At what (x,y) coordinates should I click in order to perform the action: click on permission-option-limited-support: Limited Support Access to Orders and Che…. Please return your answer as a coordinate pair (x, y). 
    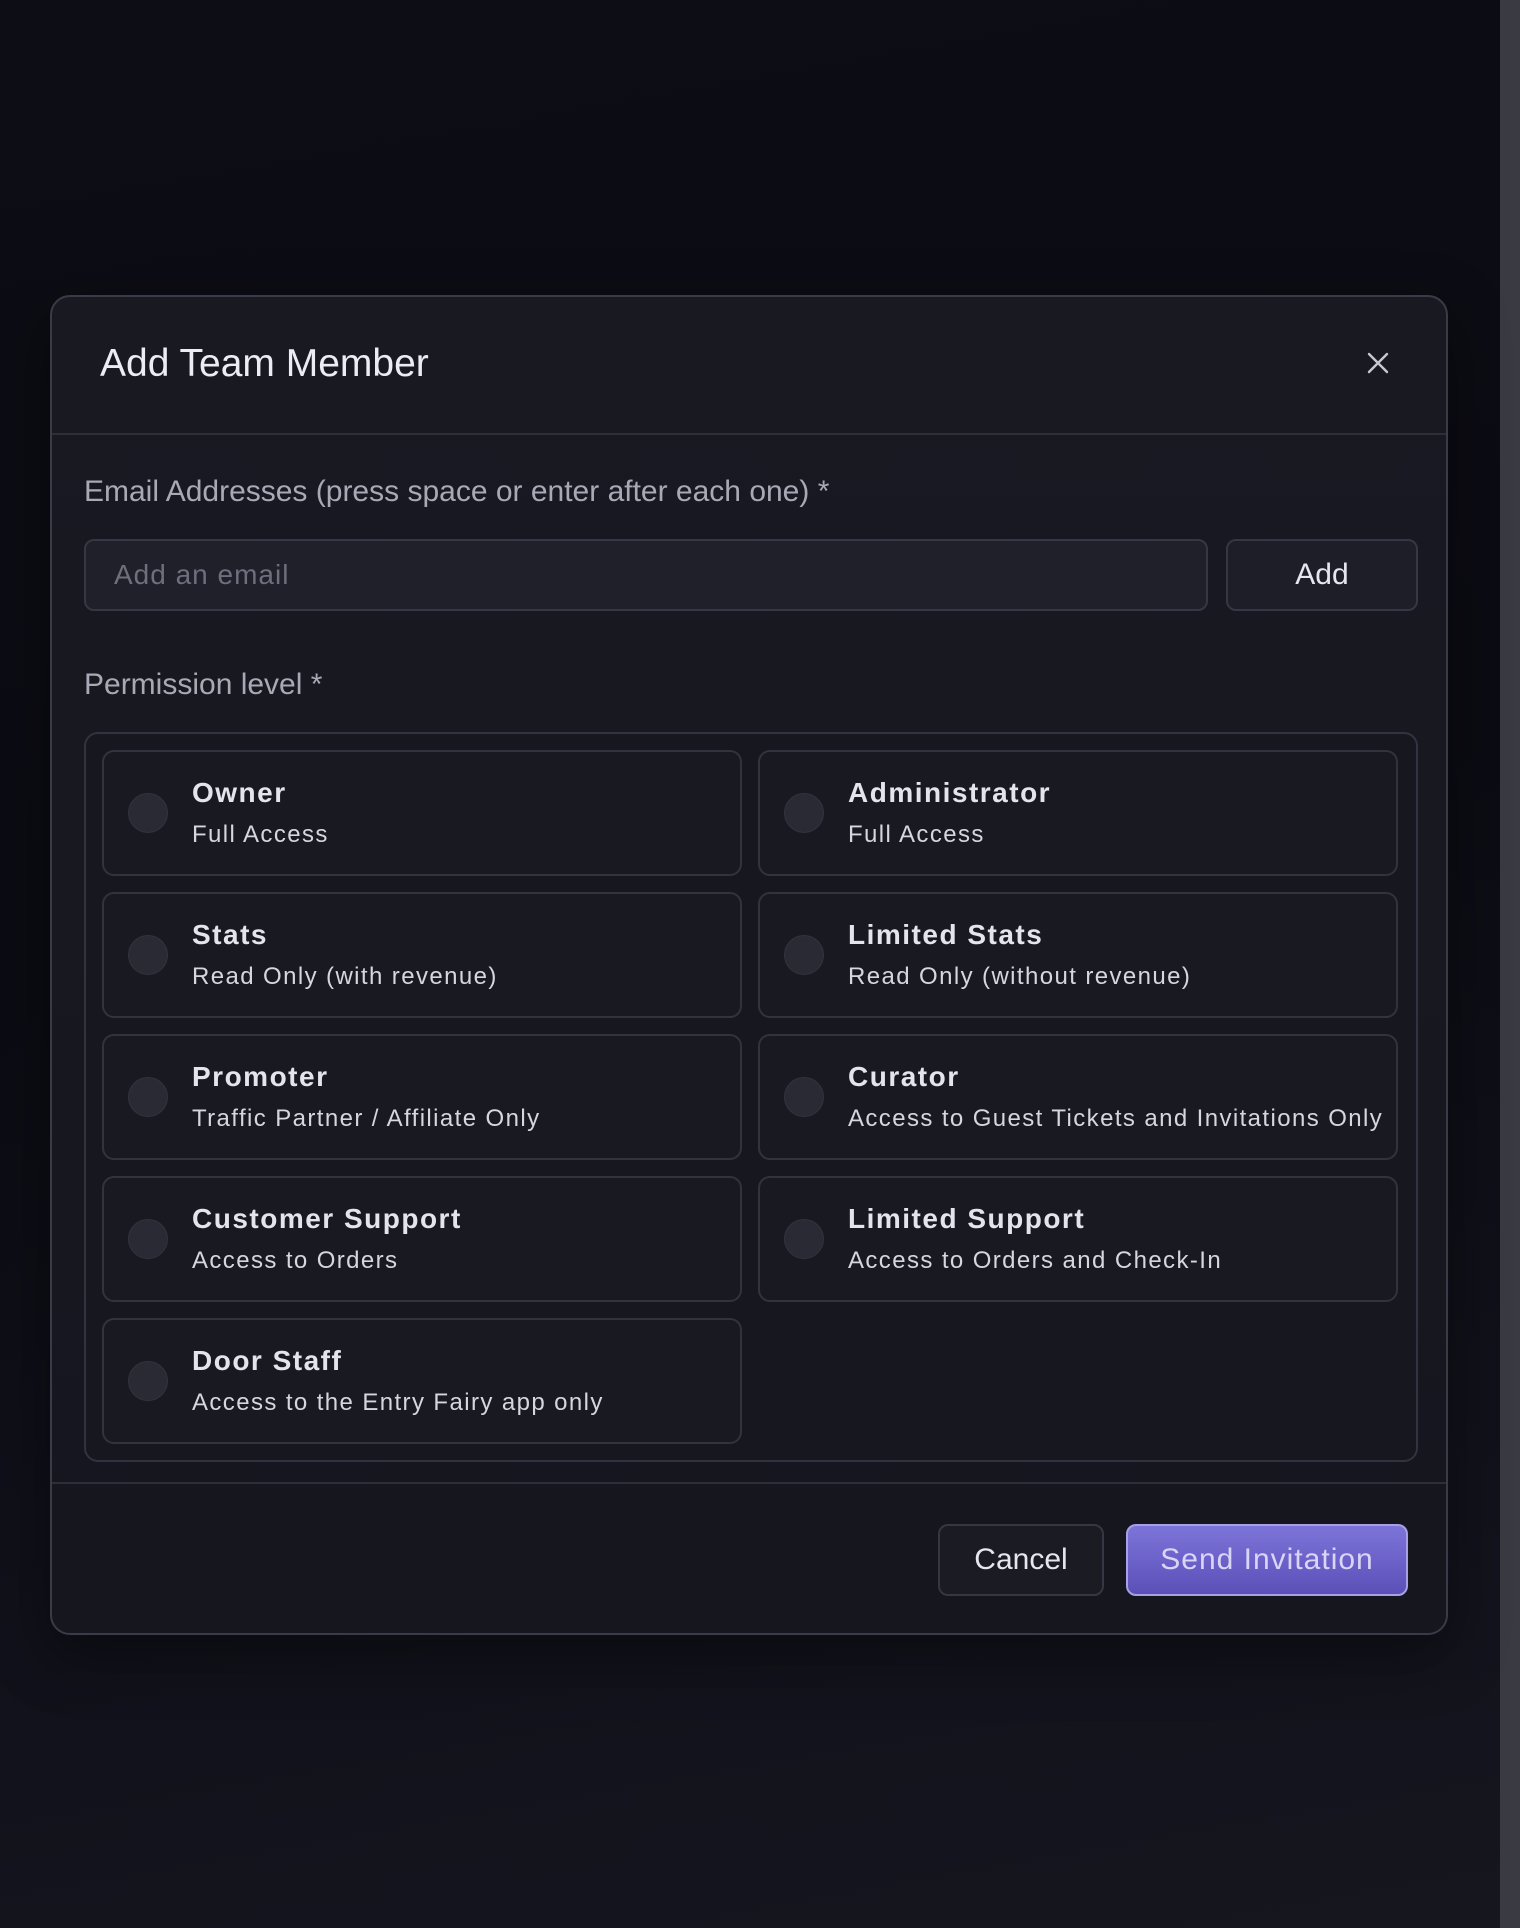
    Looking at the image, I should click on (1078, 1239).